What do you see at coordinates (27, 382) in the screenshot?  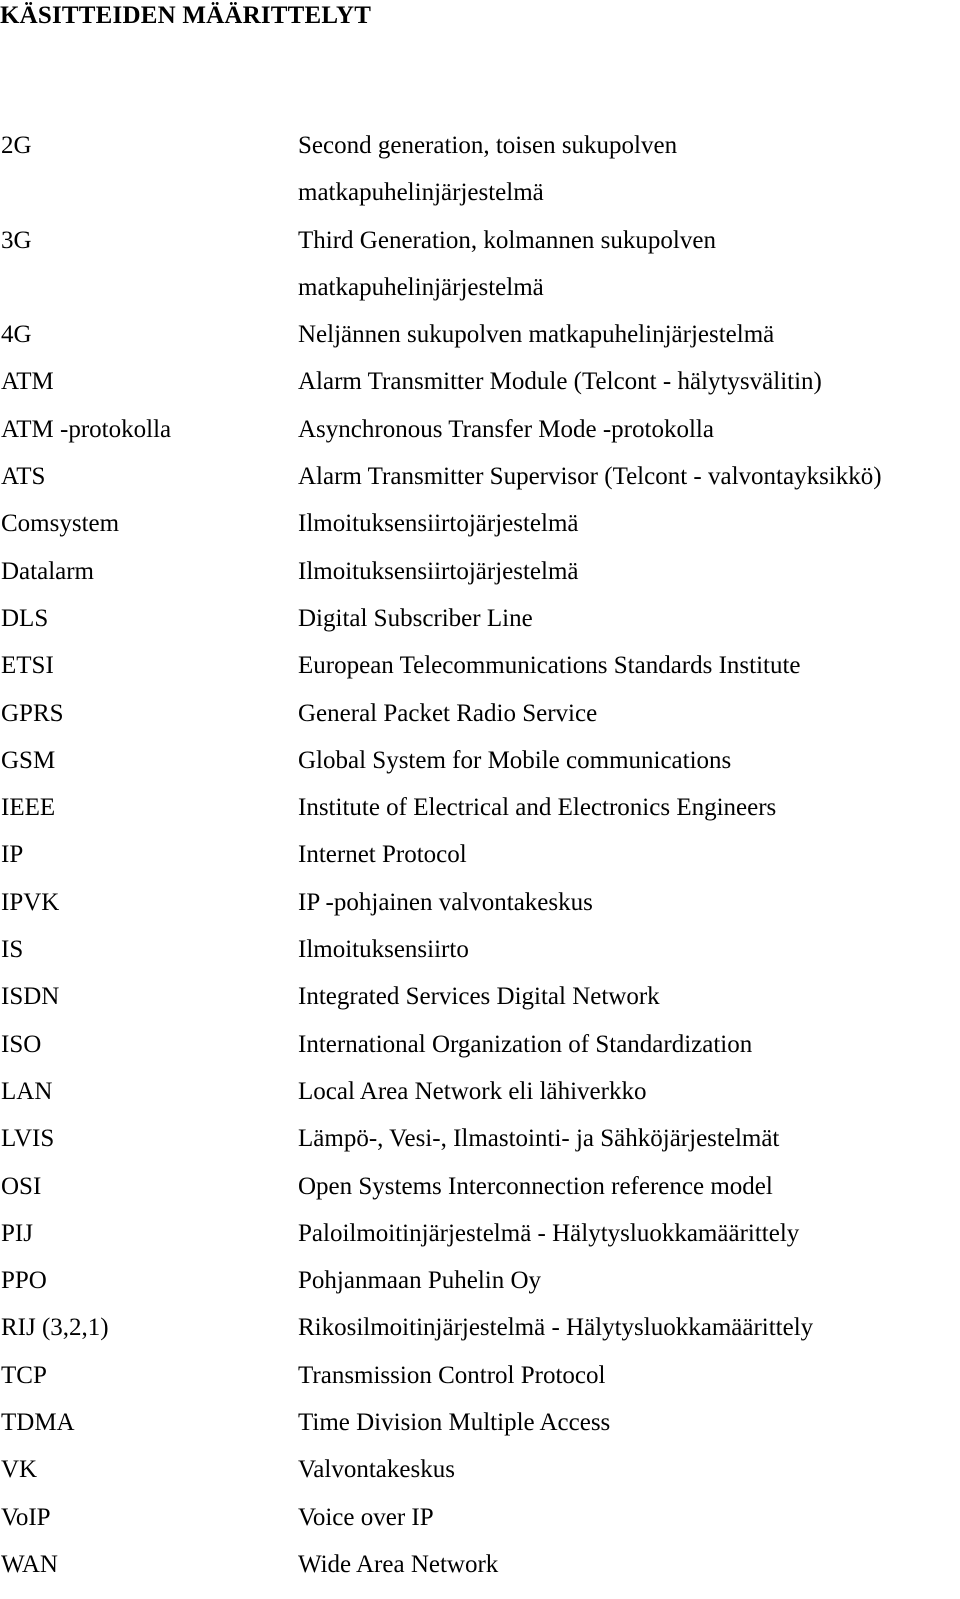 I see `term-abbreviation: ATM` at bounding box center [27, 382].